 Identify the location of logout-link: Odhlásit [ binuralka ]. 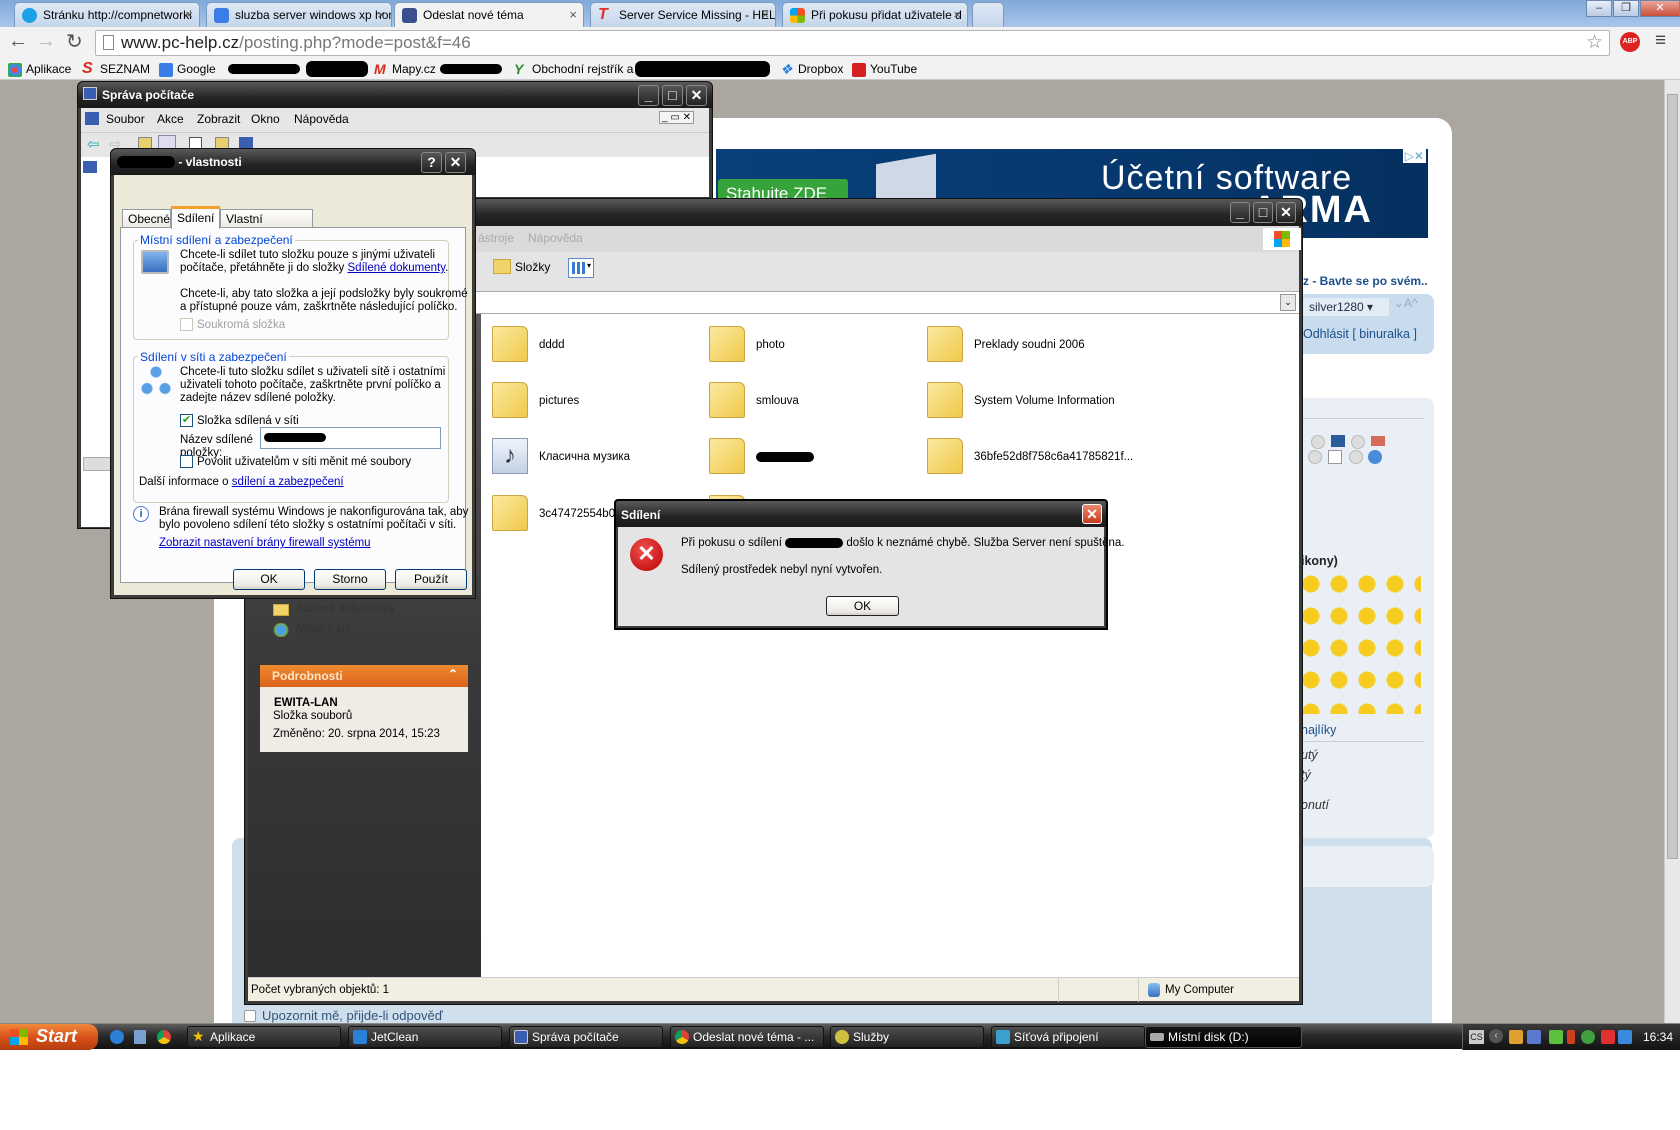
(1360, 334).